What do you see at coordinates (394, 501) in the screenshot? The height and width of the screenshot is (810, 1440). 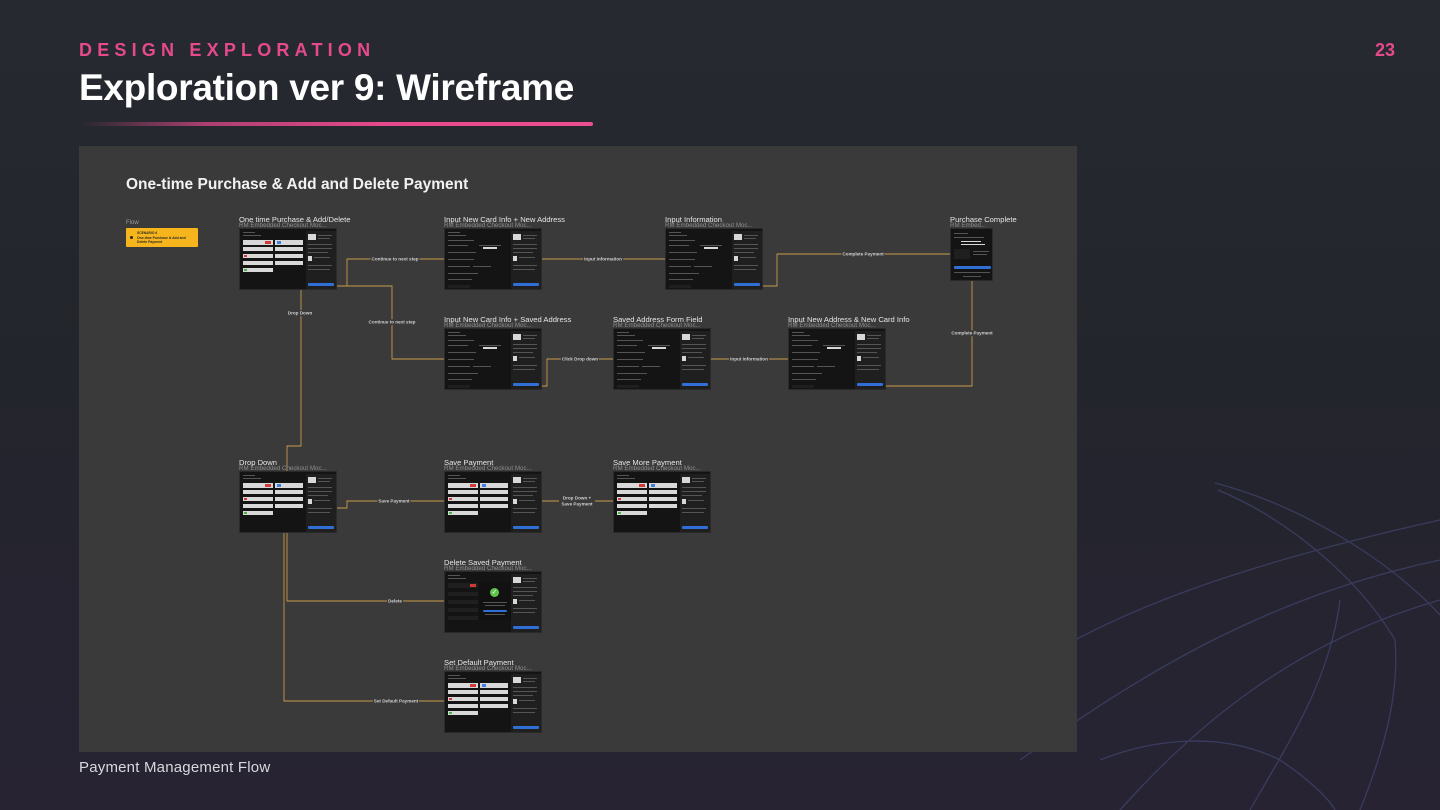 I see `connector-label: Save Payment` at bounding box center [394, 501].